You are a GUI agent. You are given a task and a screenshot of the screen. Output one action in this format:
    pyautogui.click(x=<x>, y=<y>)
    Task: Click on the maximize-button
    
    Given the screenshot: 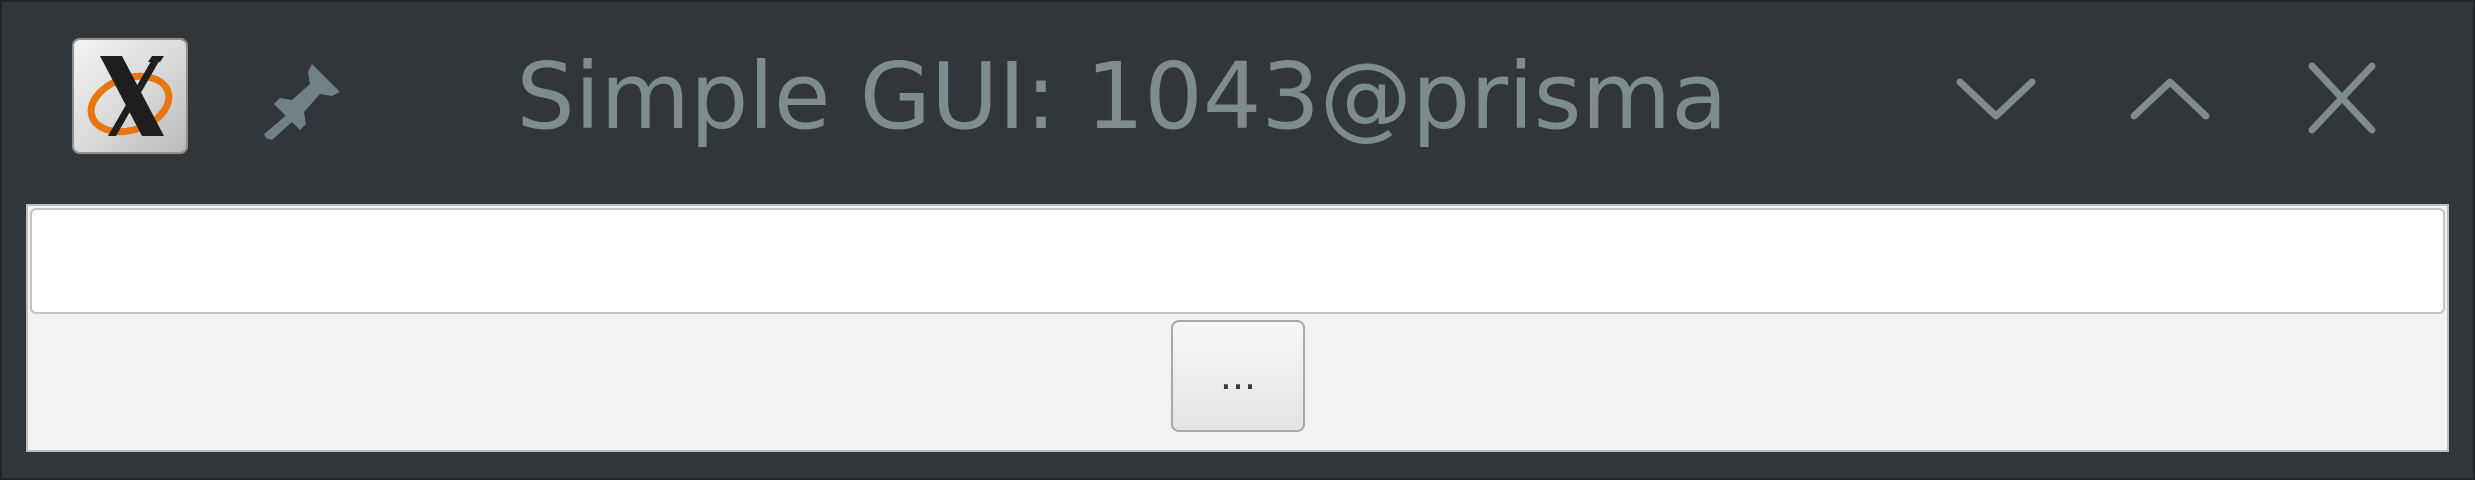 What is the action you would take?
    pyautogui.click(x=2170, y=99)
    